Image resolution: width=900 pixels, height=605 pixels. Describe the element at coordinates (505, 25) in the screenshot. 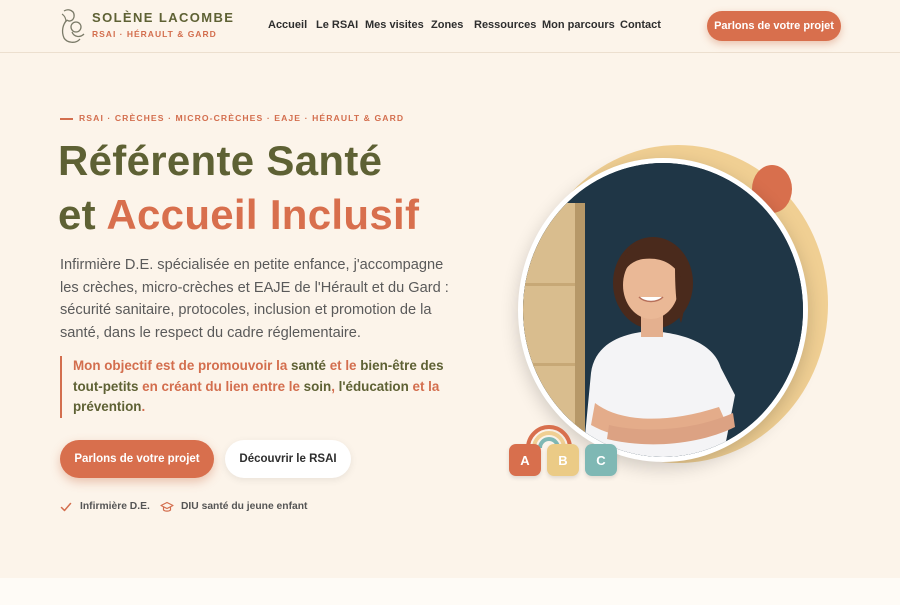

I see `nav-ressources: Ressources` at that location.